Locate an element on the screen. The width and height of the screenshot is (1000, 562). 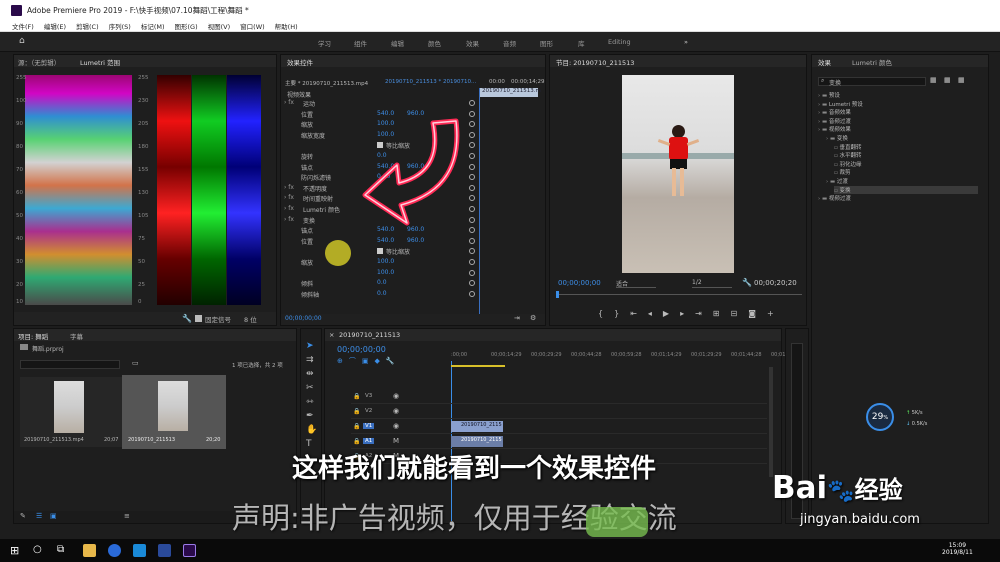
track-row: 🔒 V1 ◉ is located at coordinates (559, 427).